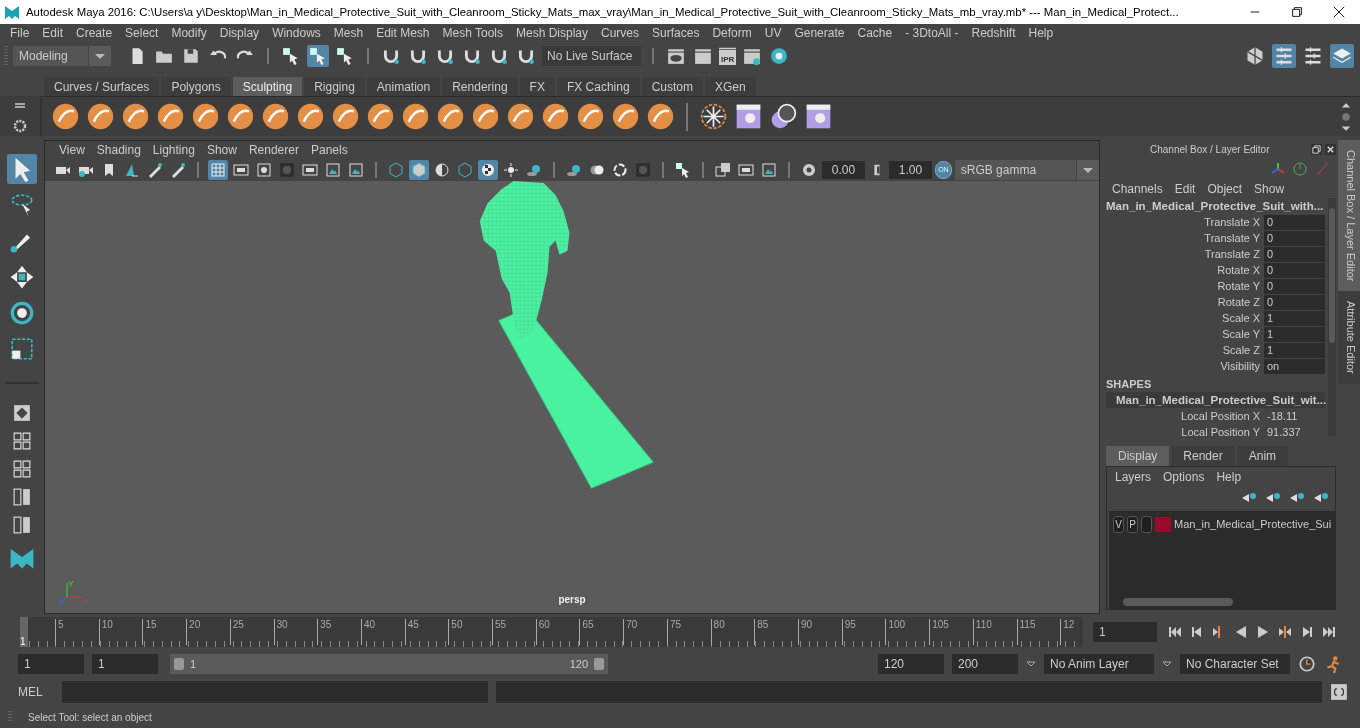 The image size is (1360, 728). I want to click on current-frame-field: 1, so click(1125, 632).